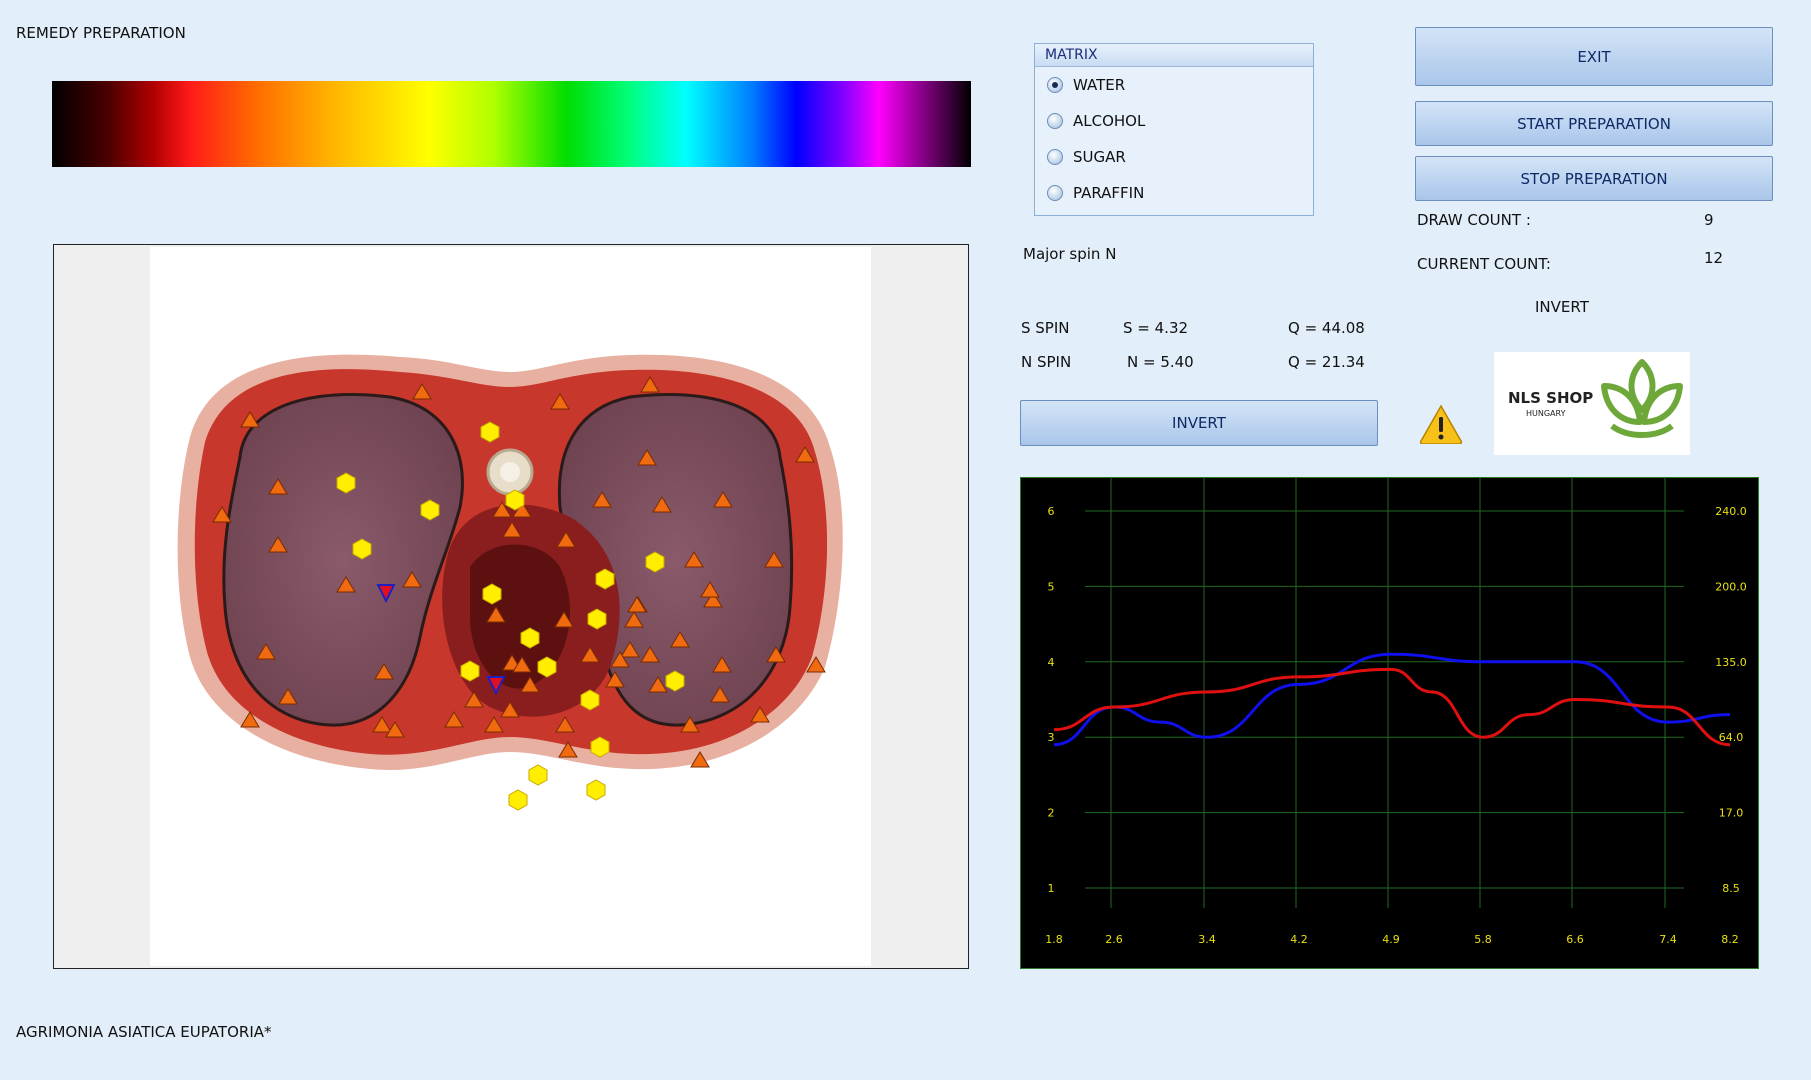  Describe the element at coordinates (1484, 264) in the screenshot. I see `current-count-label: CURRENT COUNT:` at that location.